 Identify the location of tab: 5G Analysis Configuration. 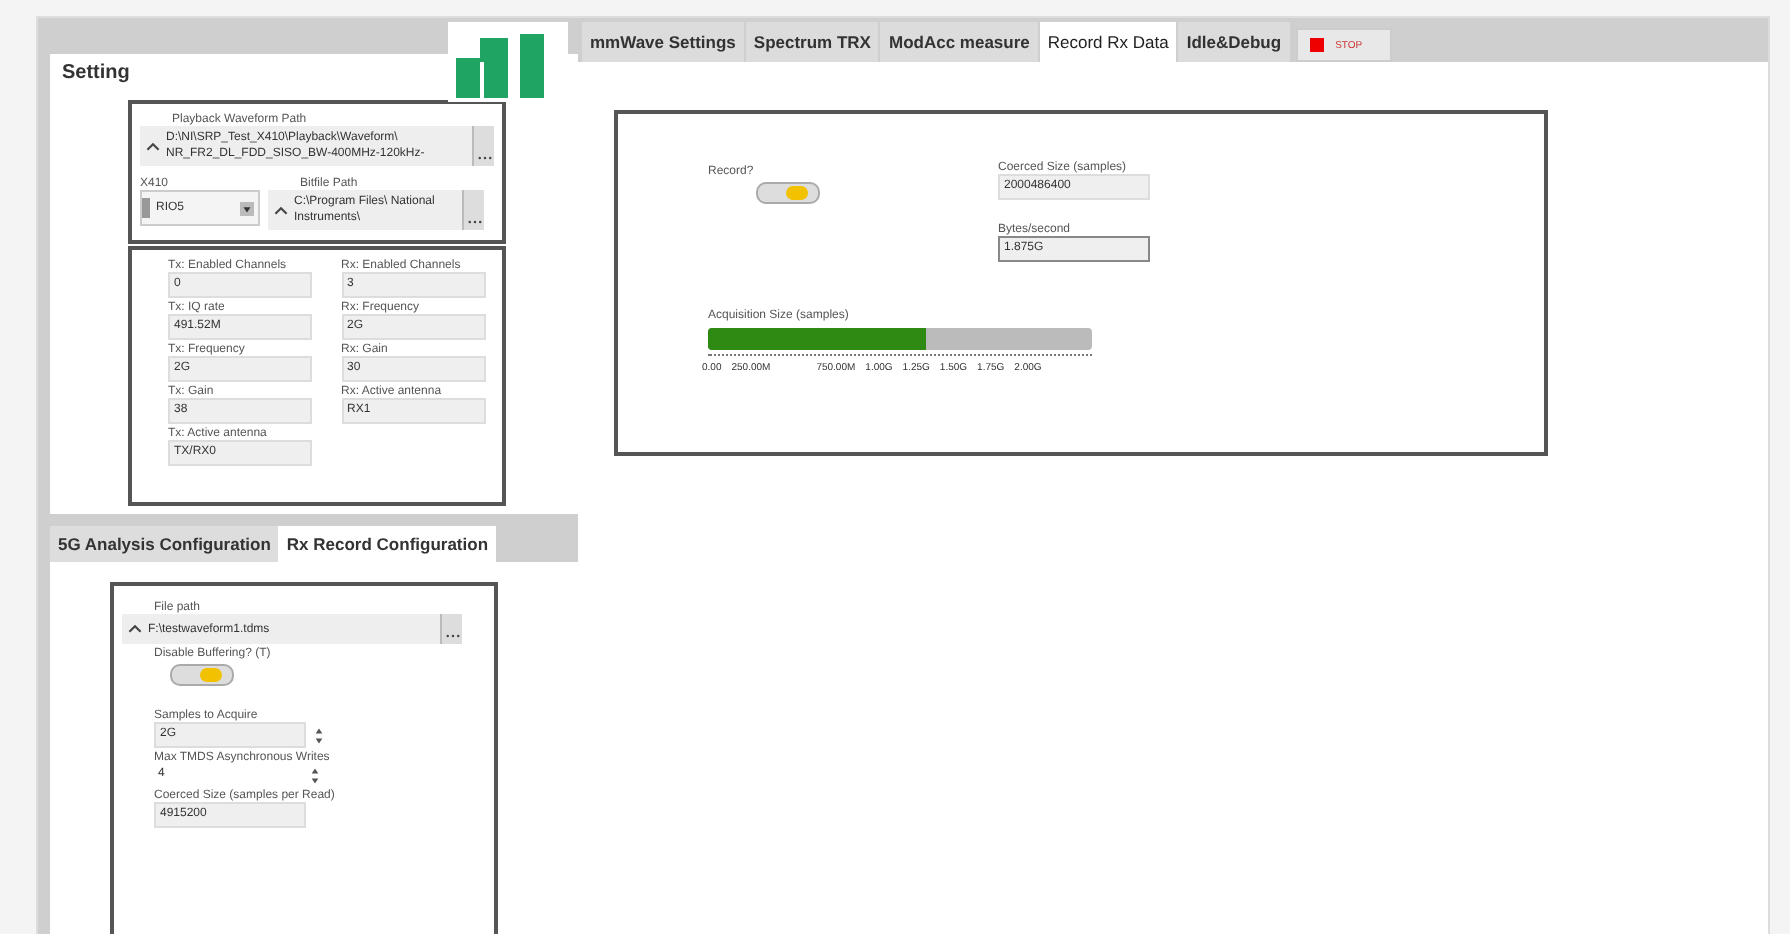
(164, 544).